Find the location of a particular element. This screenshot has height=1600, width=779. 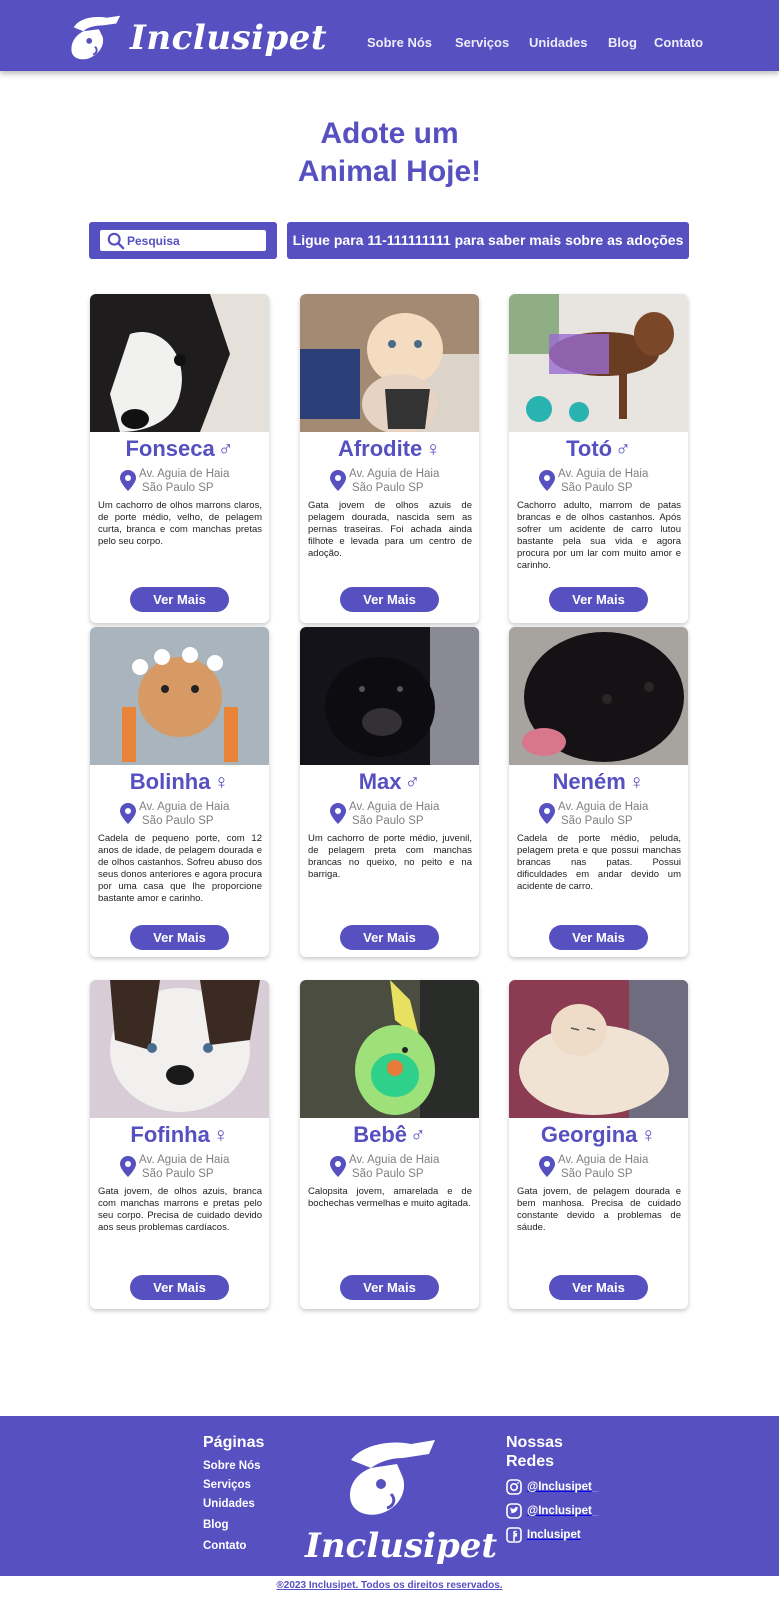

footer-facebook-link: Inclusipet is located at coordinates (543, 1535).